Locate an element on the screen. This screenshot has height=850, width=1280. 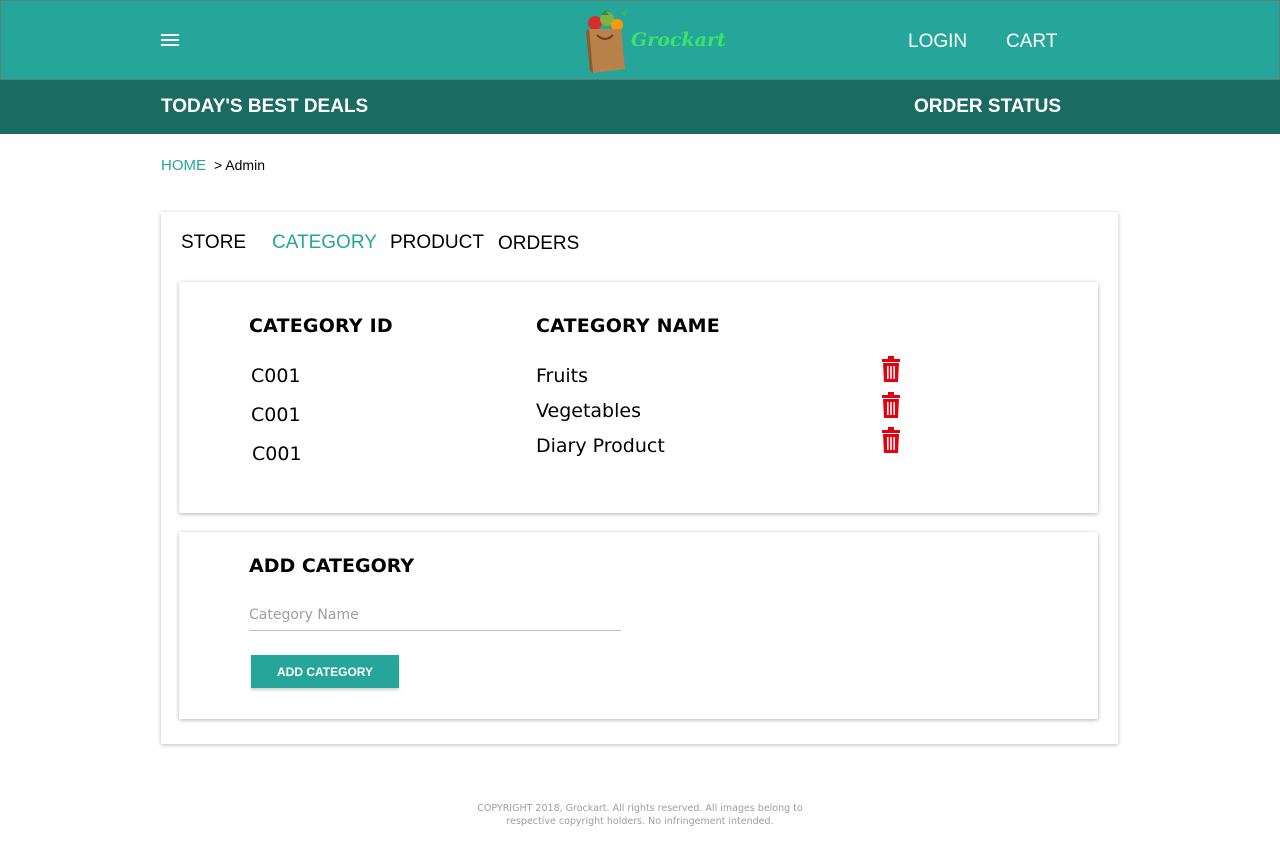
add-category-title: ADD CATEGORY is located at coordinates (332, 566).